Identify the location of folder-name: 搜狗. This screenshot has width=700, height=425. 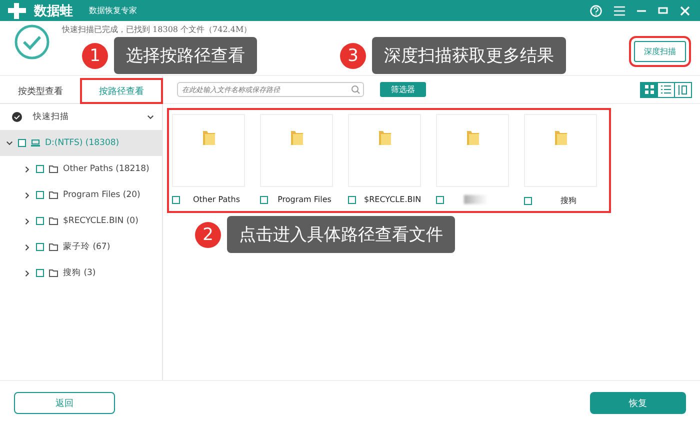
(568, 200).